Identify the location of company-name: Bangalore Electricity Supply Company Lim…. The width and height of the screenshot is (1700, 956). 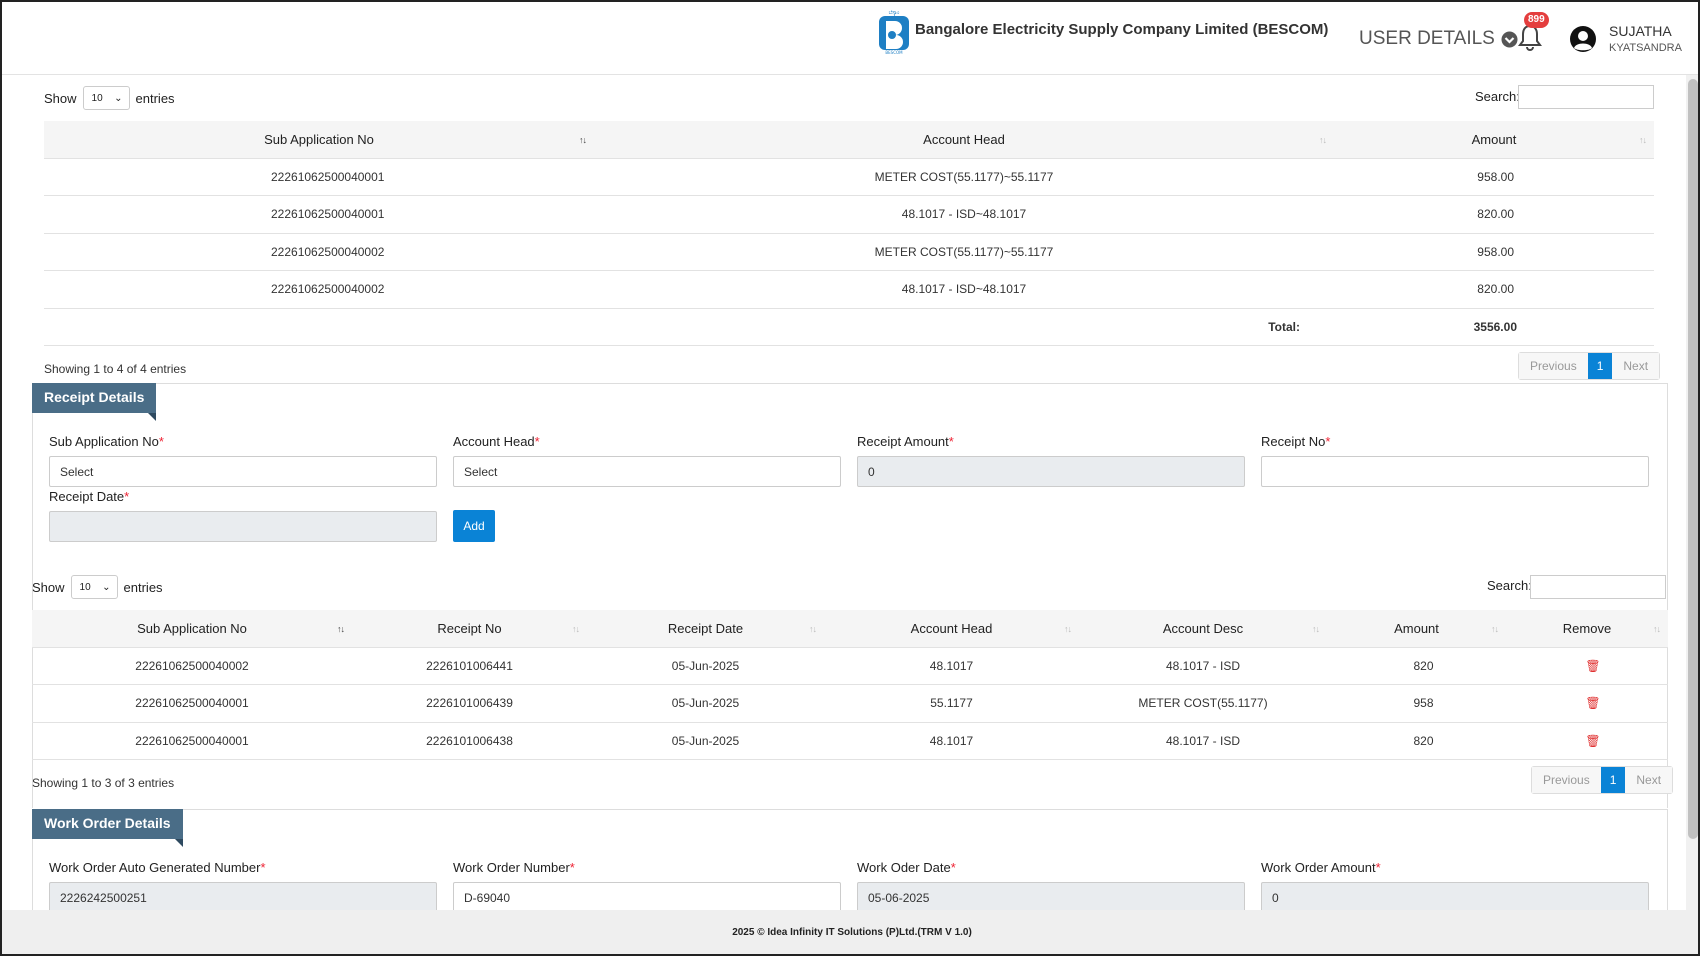
(1122, 29).